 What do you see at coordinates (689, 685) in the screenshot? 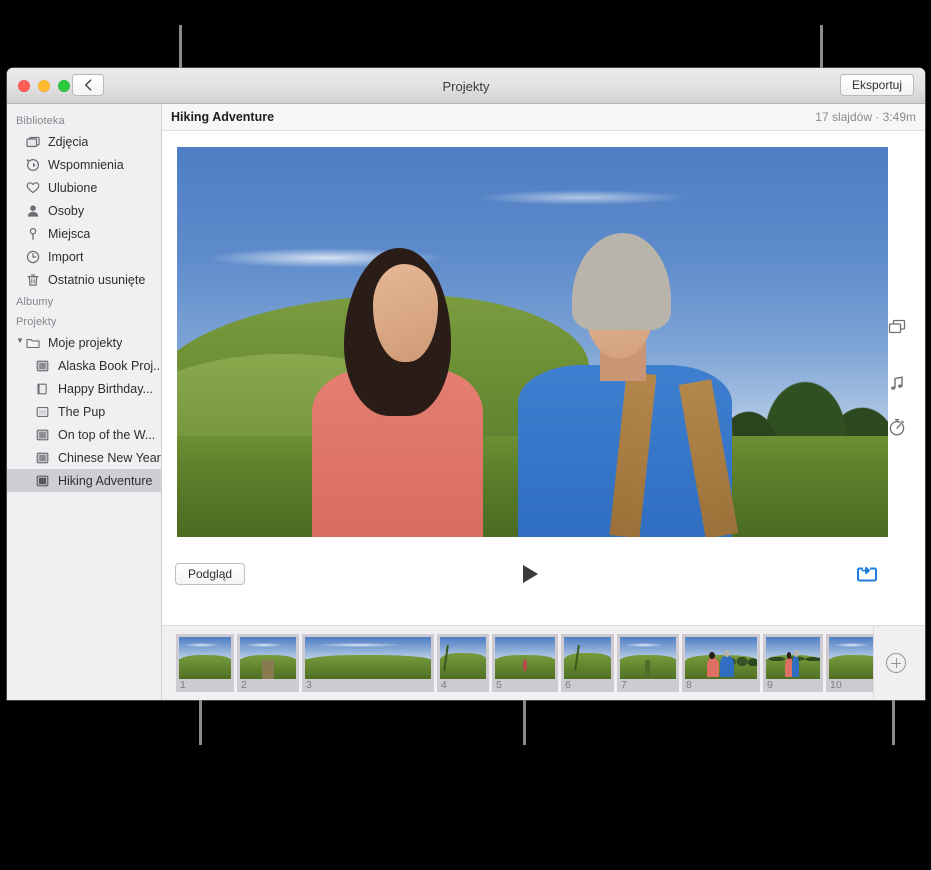
I see `slide-number: 8` at bounding box center [689, 685].